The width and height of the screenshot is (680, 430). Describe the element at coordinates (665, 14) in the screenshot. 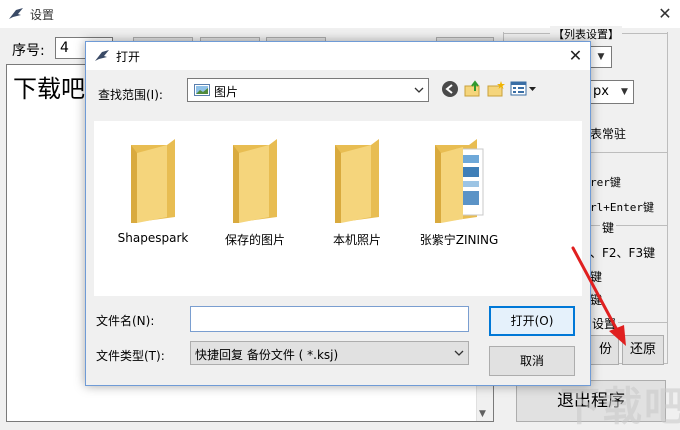

I see `settings-close-button: ✕` at that location.